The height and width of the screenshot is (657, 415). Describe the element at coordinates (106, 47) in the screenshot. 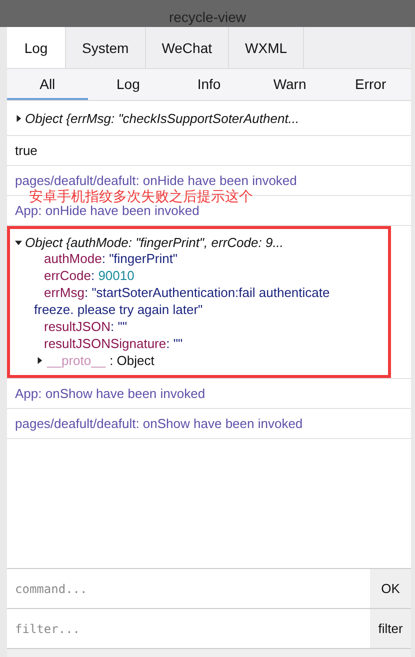

I see `console-tab: System` at that location.